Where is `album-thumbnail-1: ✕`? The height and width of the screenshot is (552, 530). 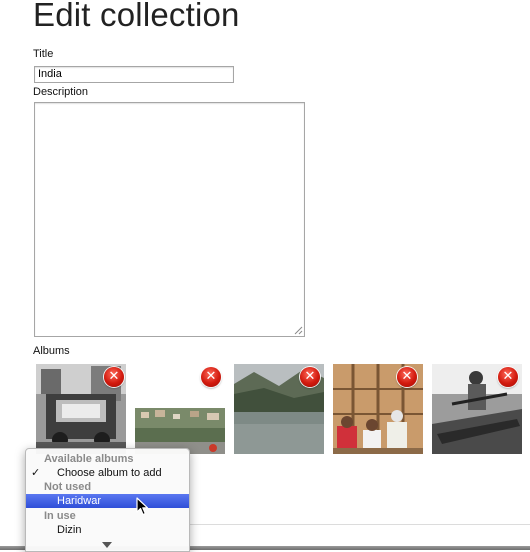
album-thumbnail-1: ✕ is located at coordinates (81, 409).